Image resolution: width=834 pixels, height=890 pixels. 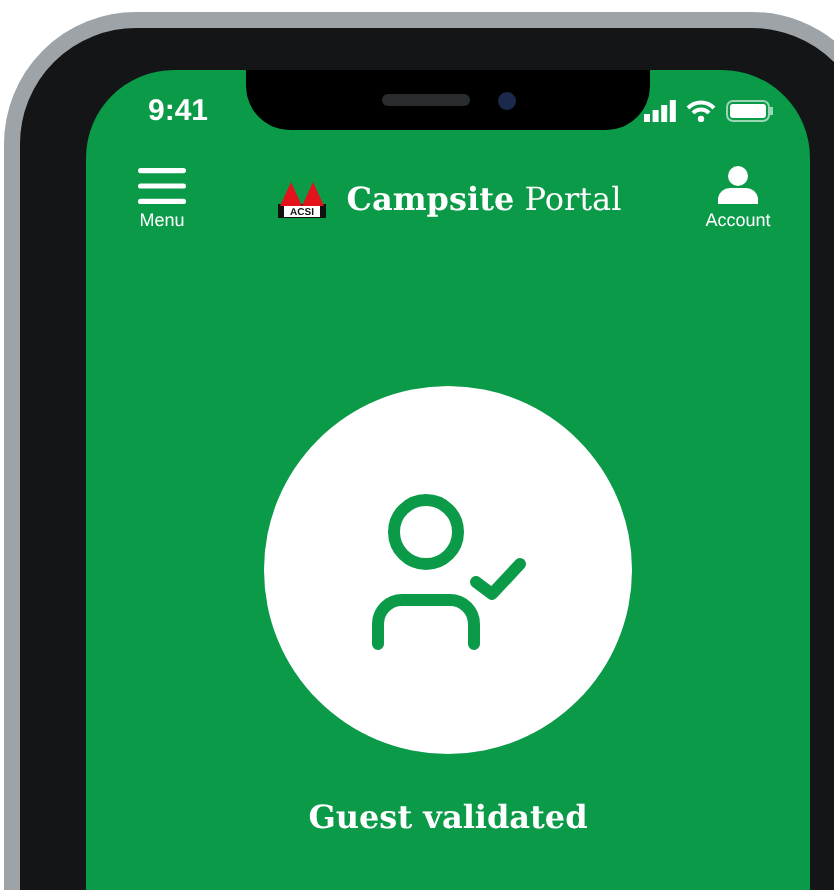 What do you see at coordinates (162, 185) in the screenshot?
I see `menu-icon` at bounding box center [162, 185].